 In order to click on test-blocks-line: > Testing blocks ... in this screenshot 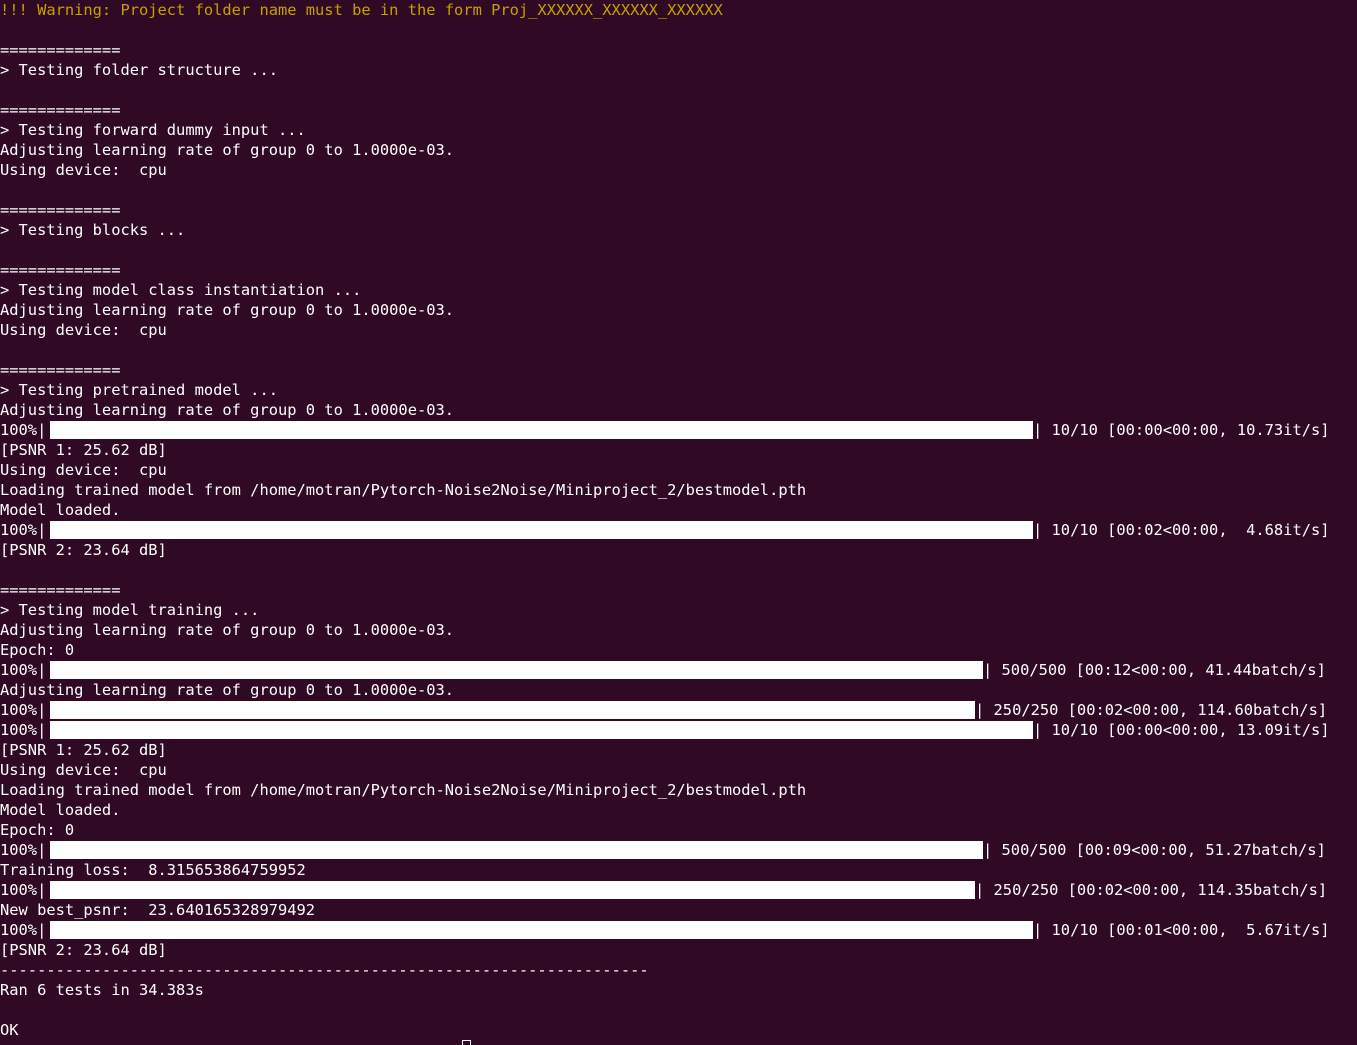, I will do `click(93, 230)`.